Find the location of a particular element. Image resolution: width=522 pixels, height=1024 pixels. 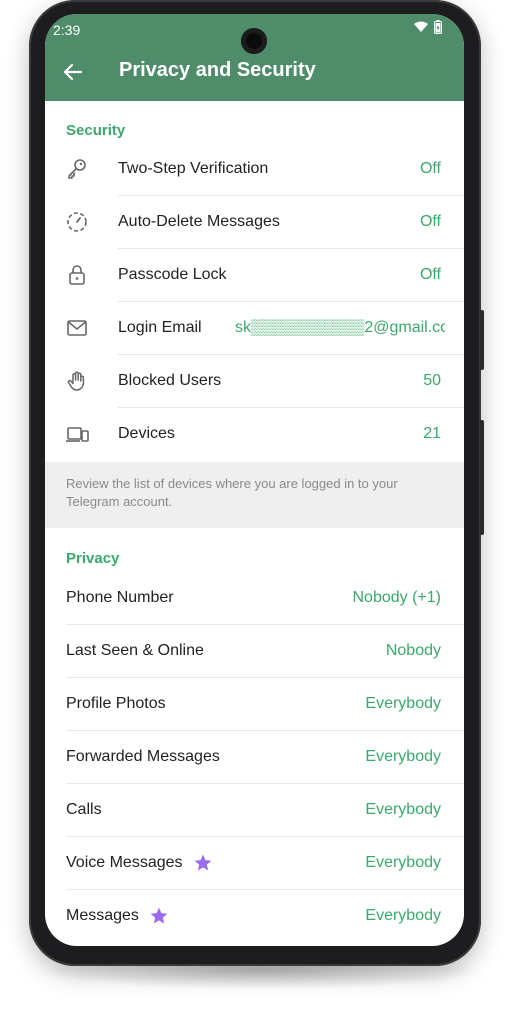

battery-icon is located at coordinates (438, 27).